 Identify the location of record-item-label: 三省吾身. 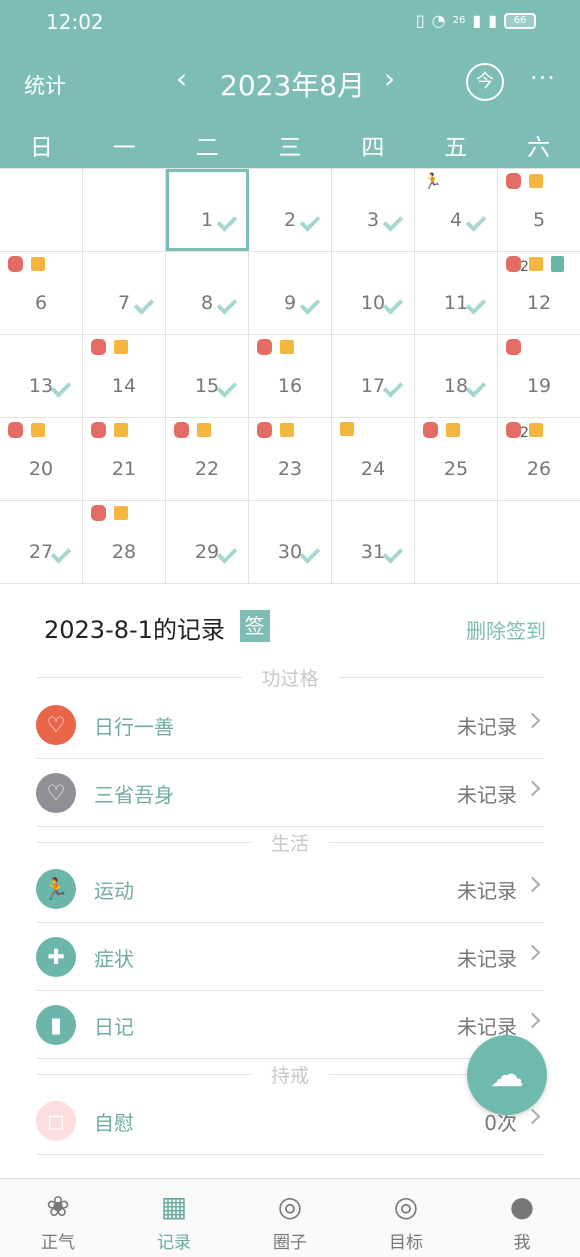
(134, 795).